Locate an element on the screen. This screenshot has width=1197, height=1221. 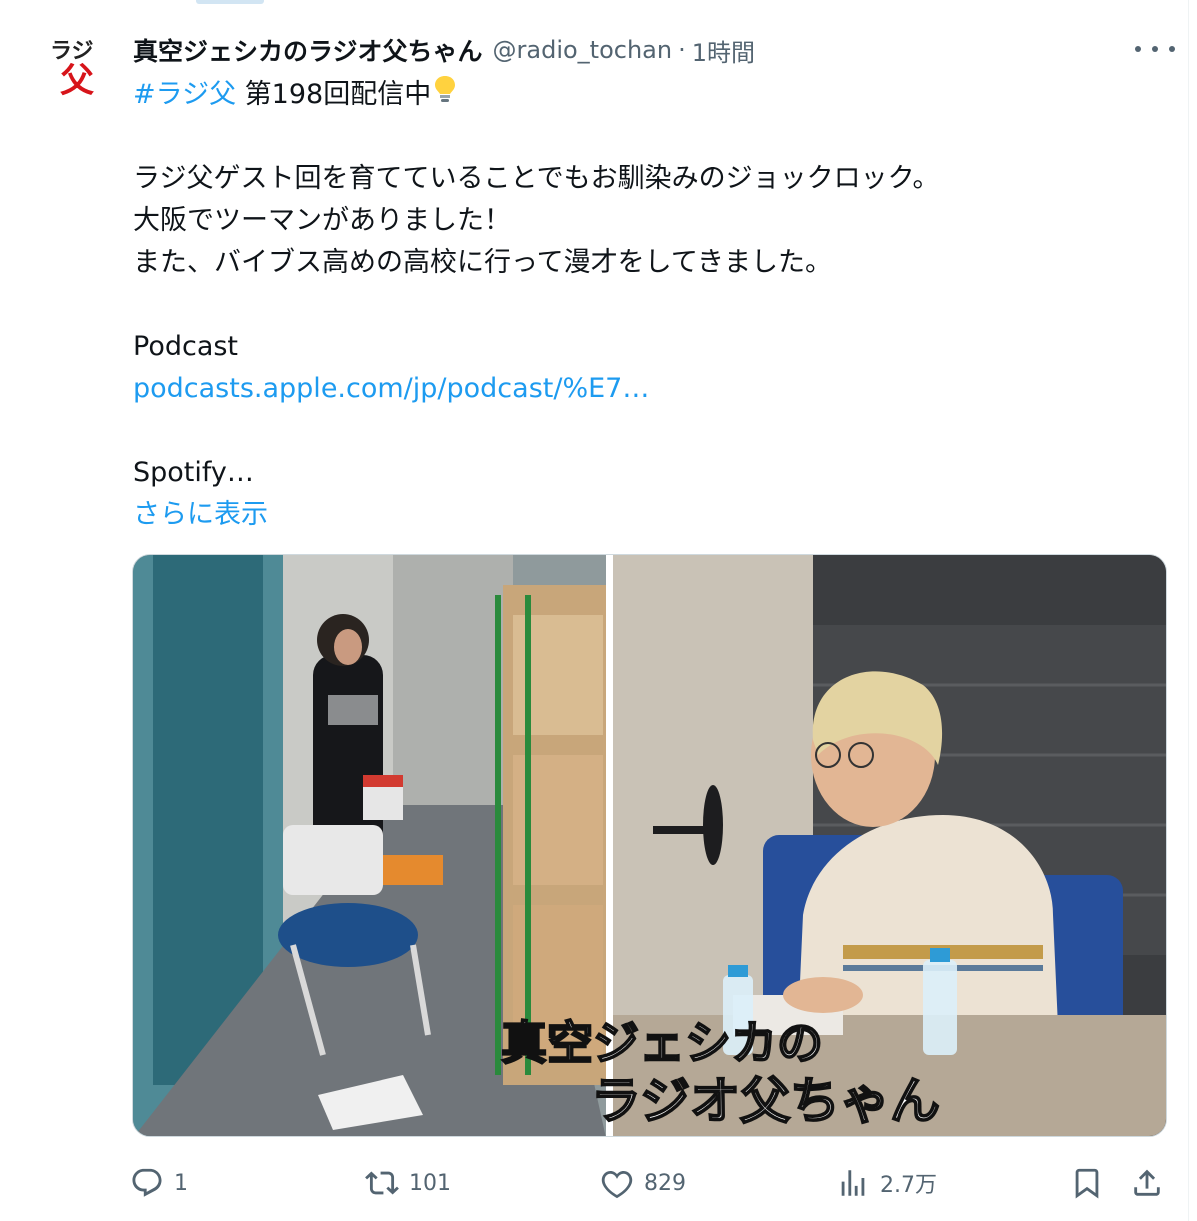
reply-button: 1 is located at coordinates (159, 1183).